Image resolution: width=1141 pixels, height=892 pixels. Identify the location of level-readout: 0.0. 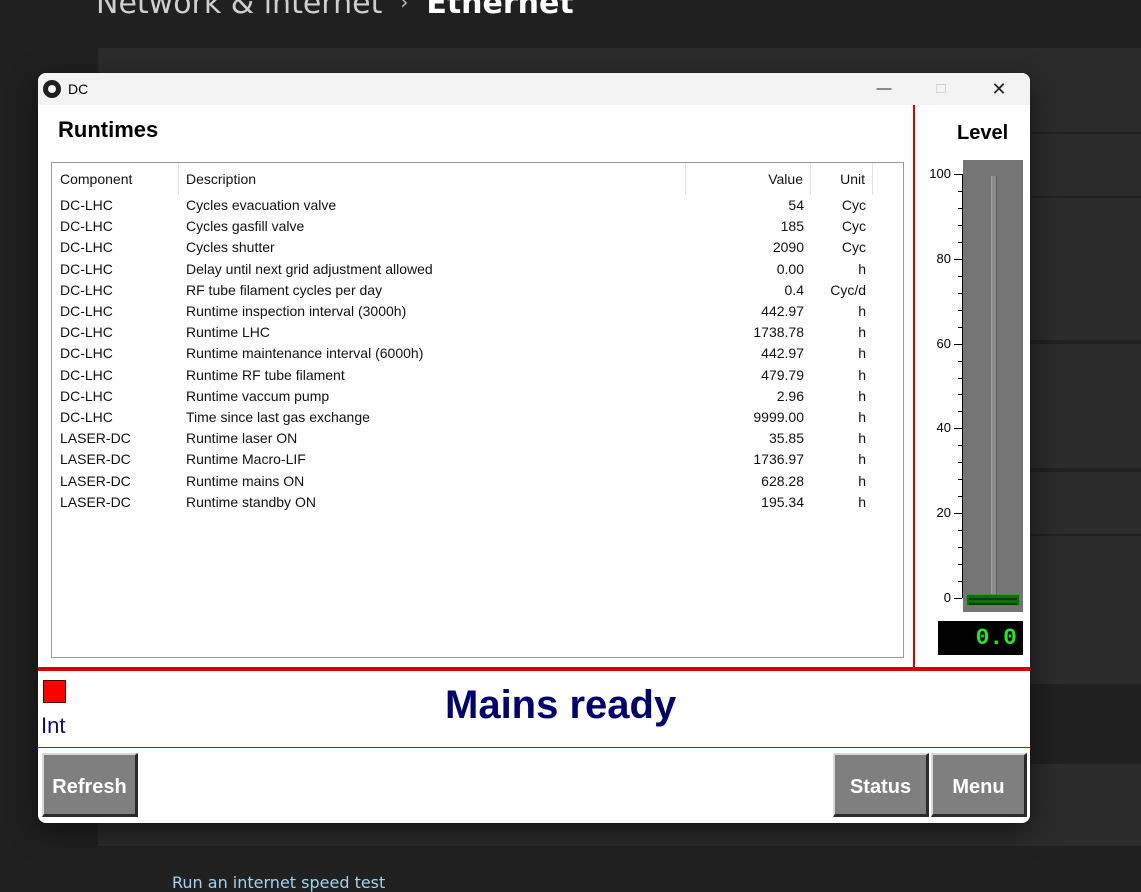
(980, 638).